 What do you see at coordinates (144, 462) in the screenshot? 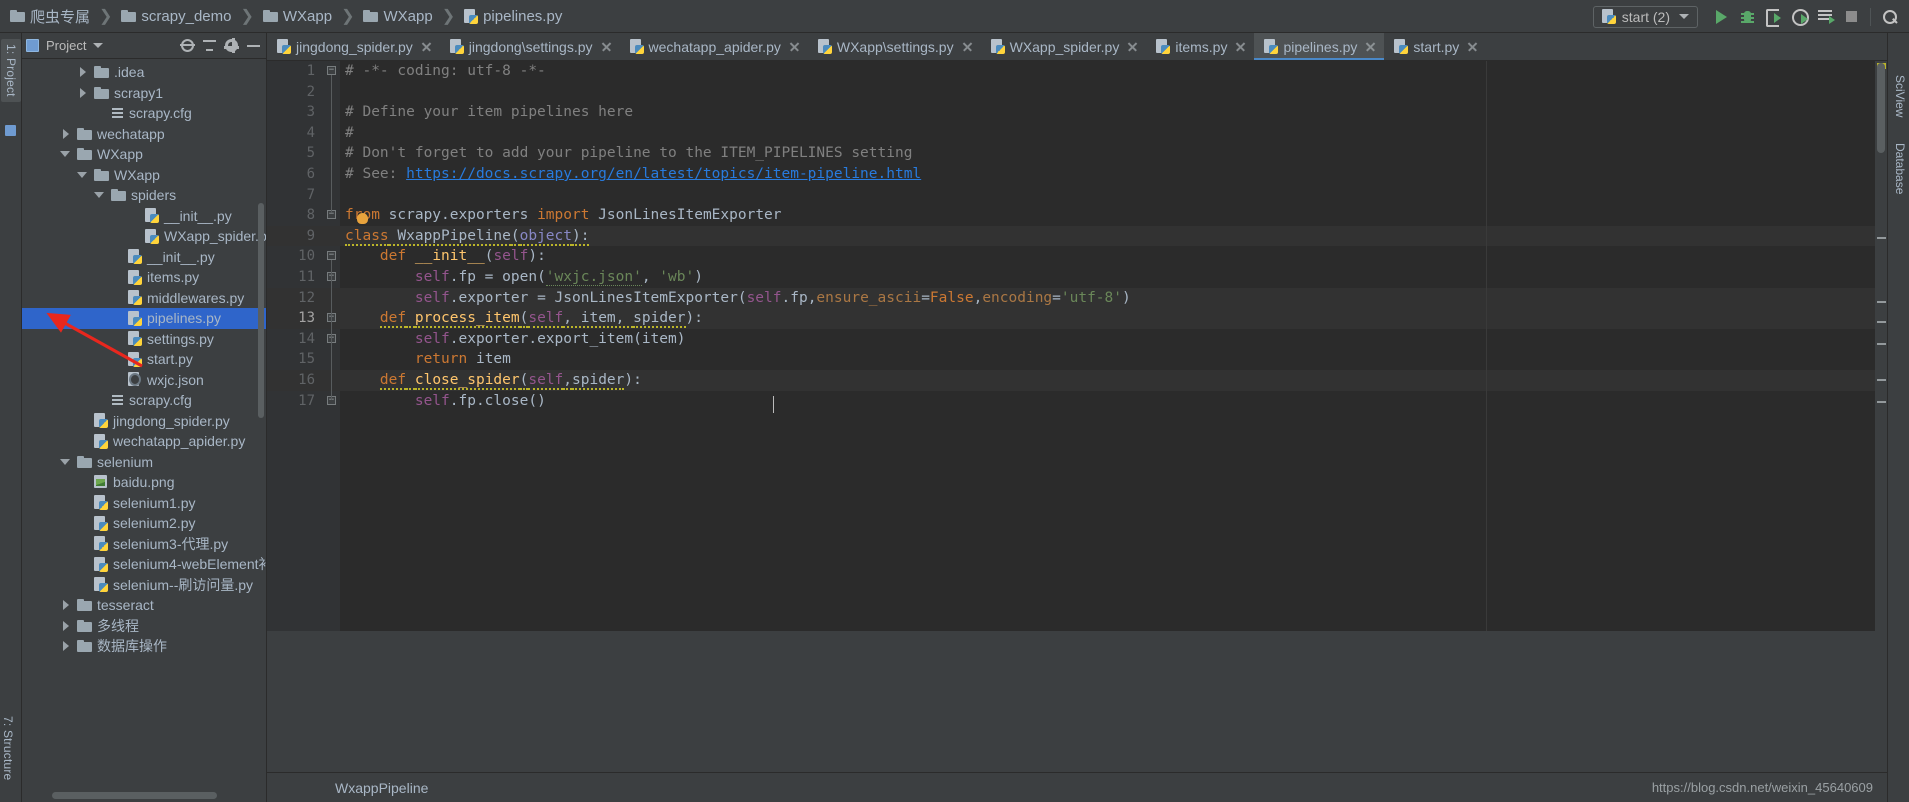
I see `tree-item-selenium: selenium` at bounding box center [144, 462].